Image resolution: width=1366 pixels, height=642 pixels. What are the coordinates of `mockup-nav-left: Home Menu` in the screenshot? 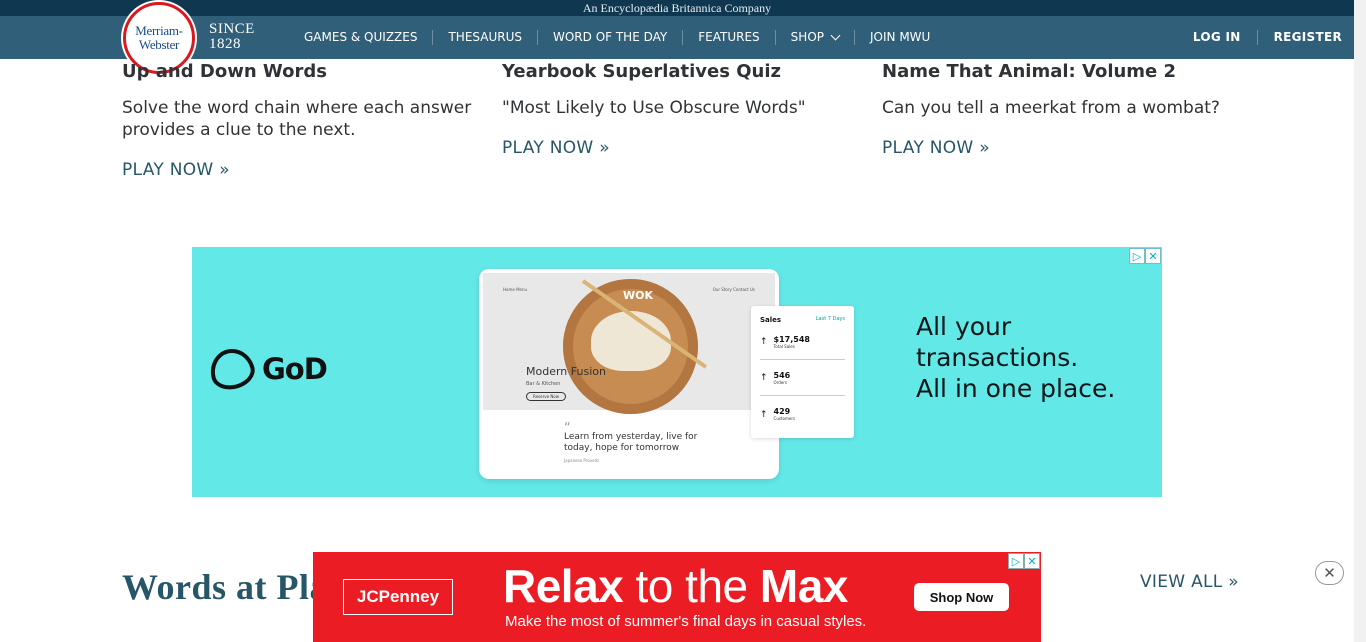 It's located at (515, 289).